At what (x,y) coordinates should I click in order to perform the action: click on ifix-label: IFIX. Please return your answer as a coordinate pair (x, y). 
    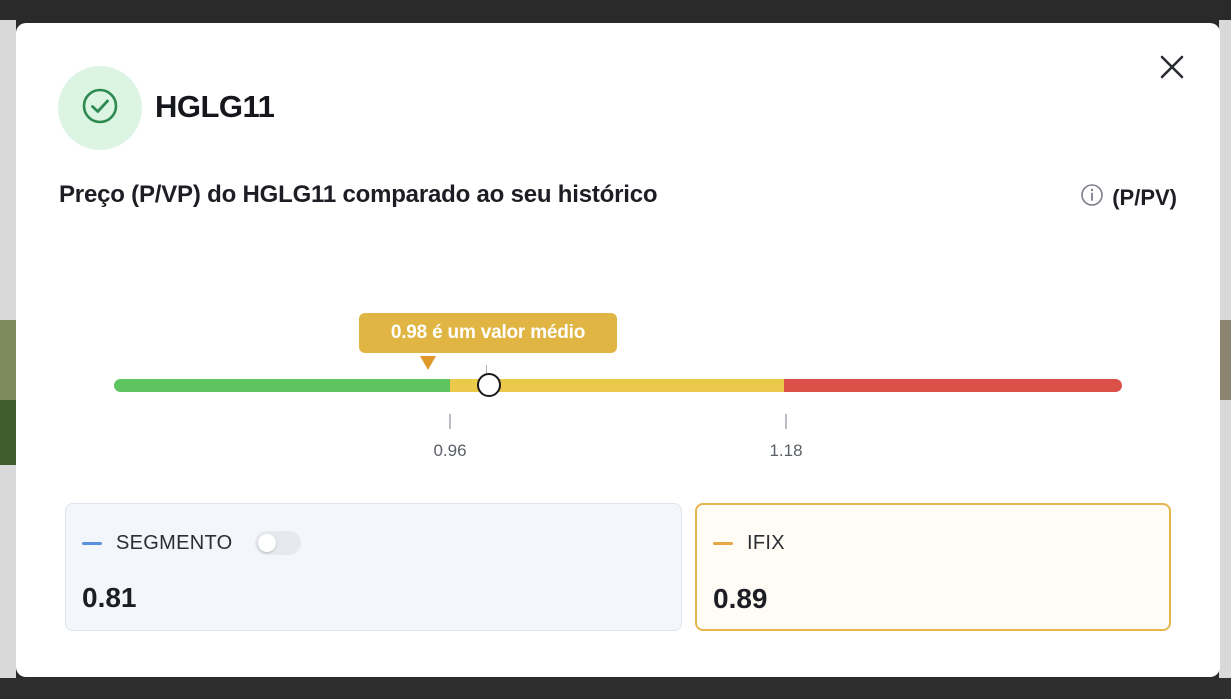
    Looking at the image, I should click on (766, 543).